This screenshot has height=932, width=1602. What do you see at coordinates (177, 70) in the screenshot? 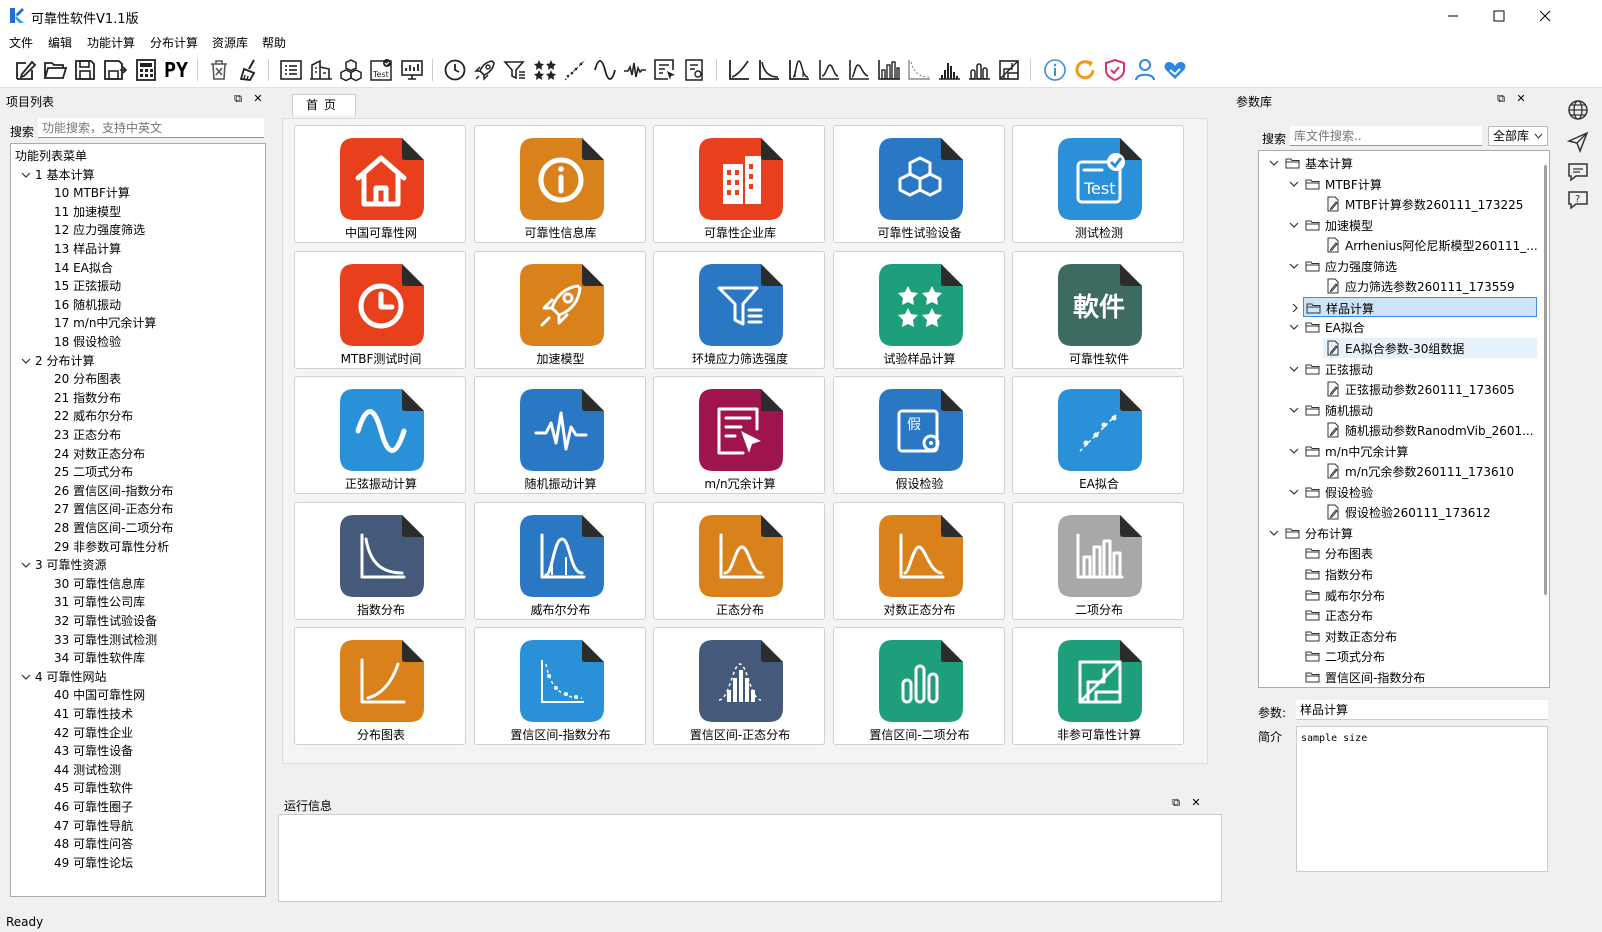
I see `python-button: PY` at bounding box center [177, 70].